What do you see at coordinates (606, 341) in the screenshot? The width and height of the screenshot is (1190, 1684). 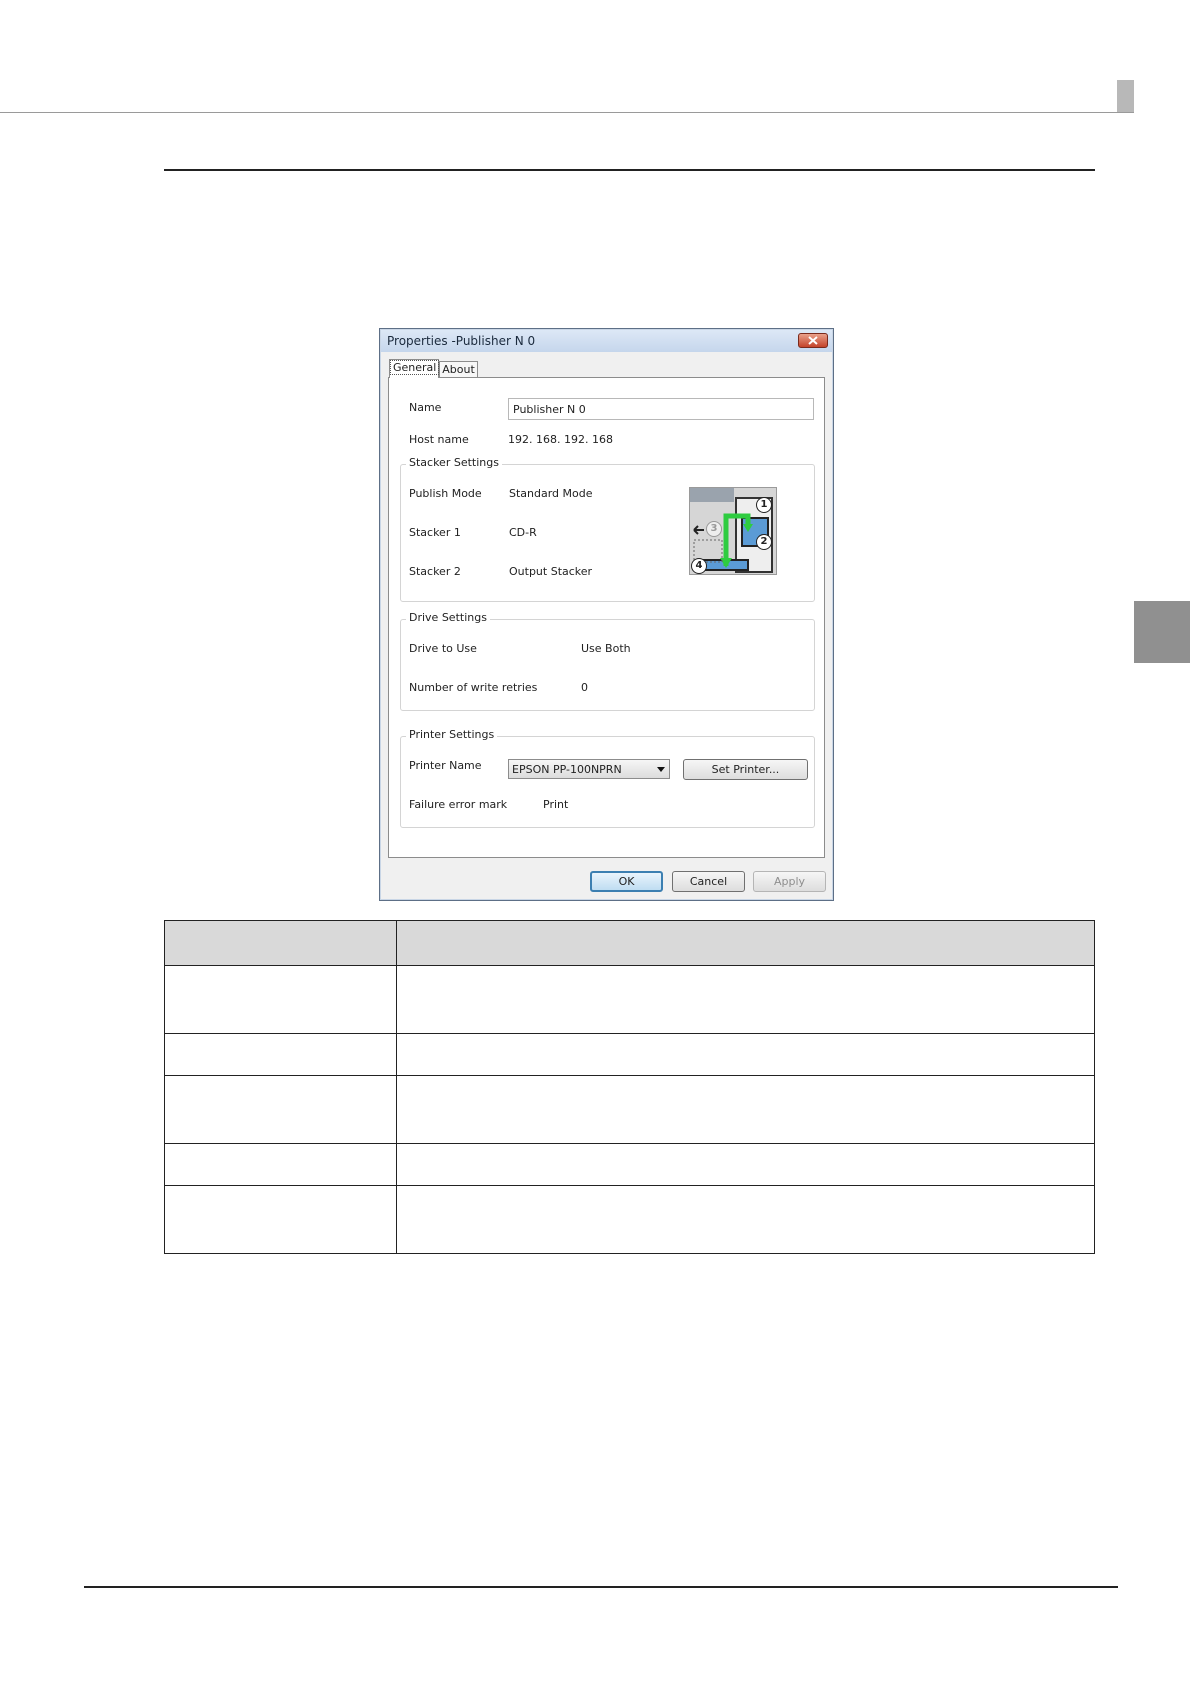 I see `dialog-titlebar: Properties -Publisher N 0` at bounding box center [606, 341].